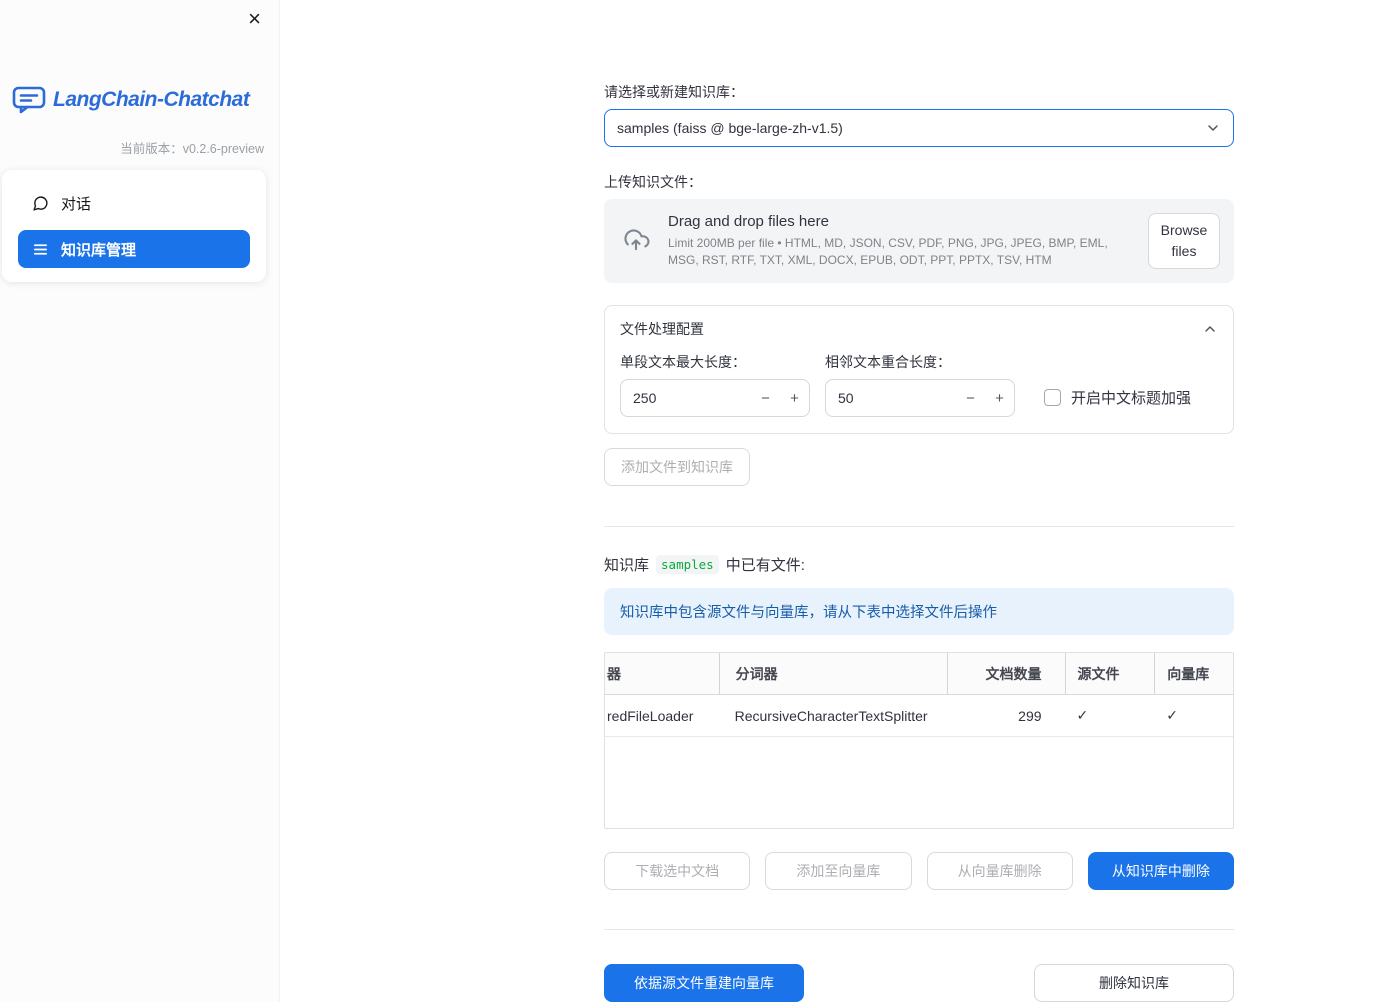  Describe the element at coordinates (151, 99) in the screenshot. I see `app-title: LangChain-Chatchat` at that location.